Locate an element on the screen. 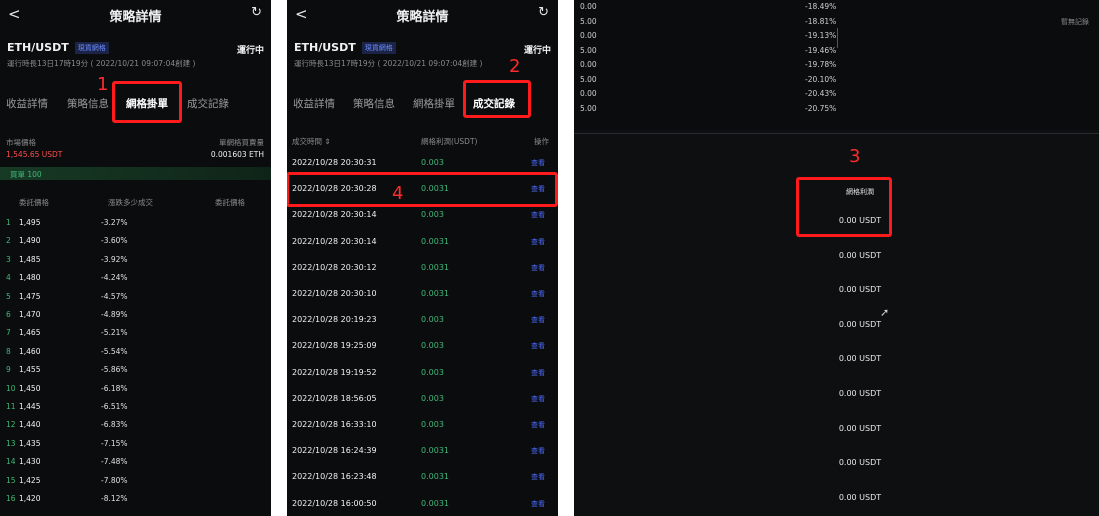 The width and height of the screenshot is (1099, 516). amount-value: 0.001603 ETH is located at coordinates (237, 154).